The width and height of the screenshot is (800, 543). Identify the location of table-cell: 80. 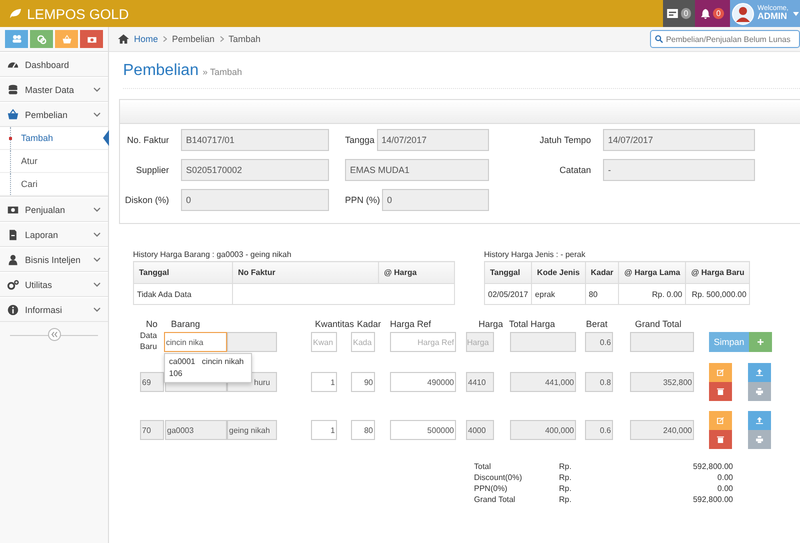
(602, 294).